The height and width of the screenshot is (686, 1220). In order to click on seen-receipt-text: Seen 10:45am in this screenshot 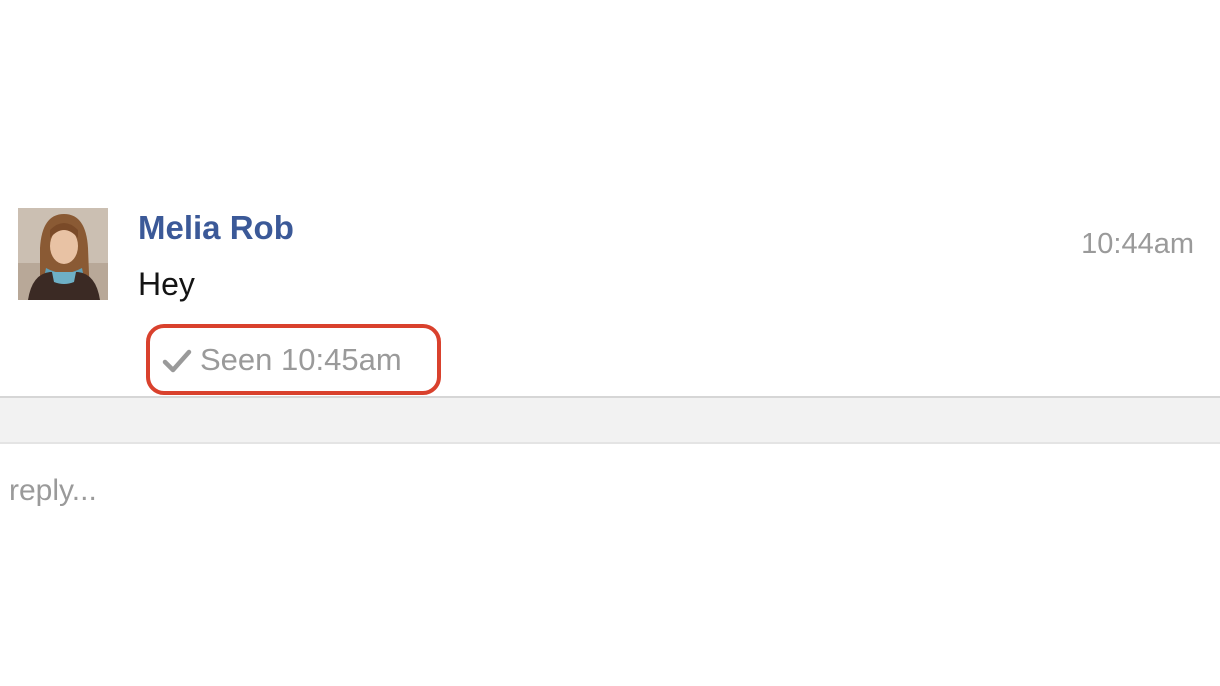, I will do `click(301, 359)`.